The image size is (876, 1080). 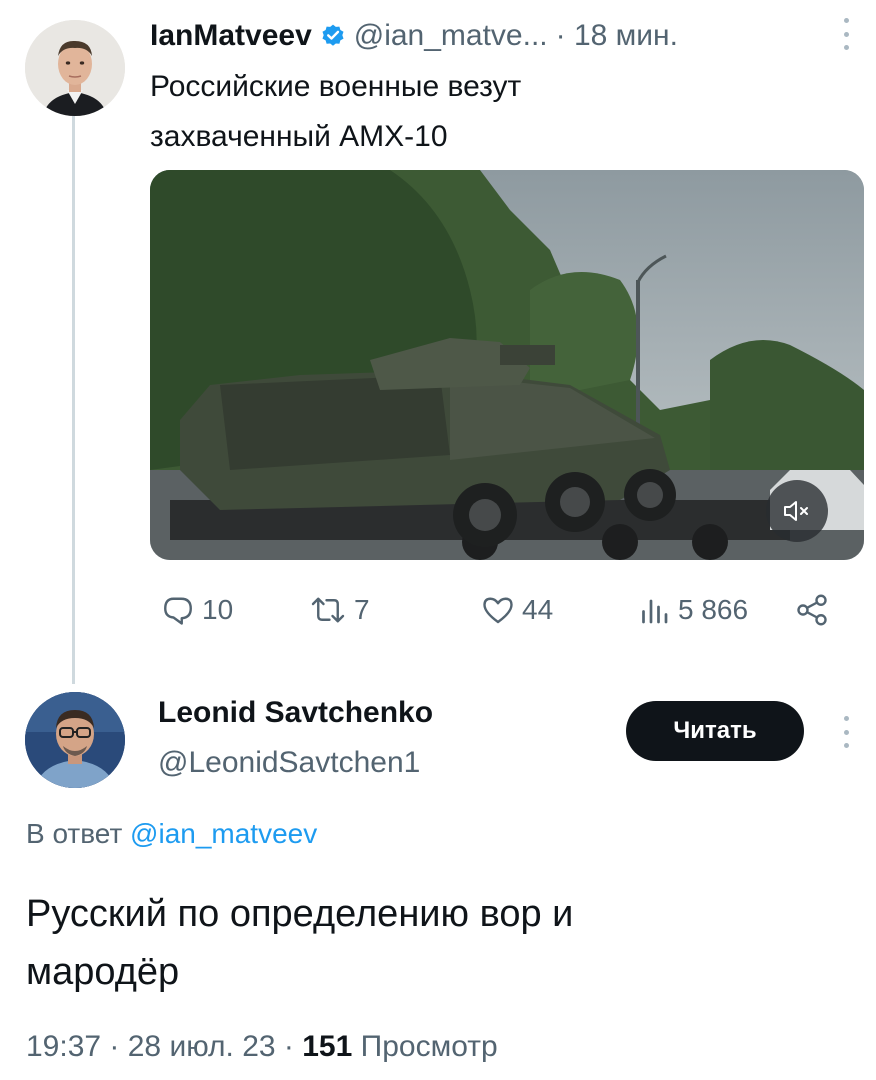 What do you see at coordinates (299, 136) in the screenshot?
I see `tweet-text-line: захваченный AMX-10` at bounding box center [299, 136].